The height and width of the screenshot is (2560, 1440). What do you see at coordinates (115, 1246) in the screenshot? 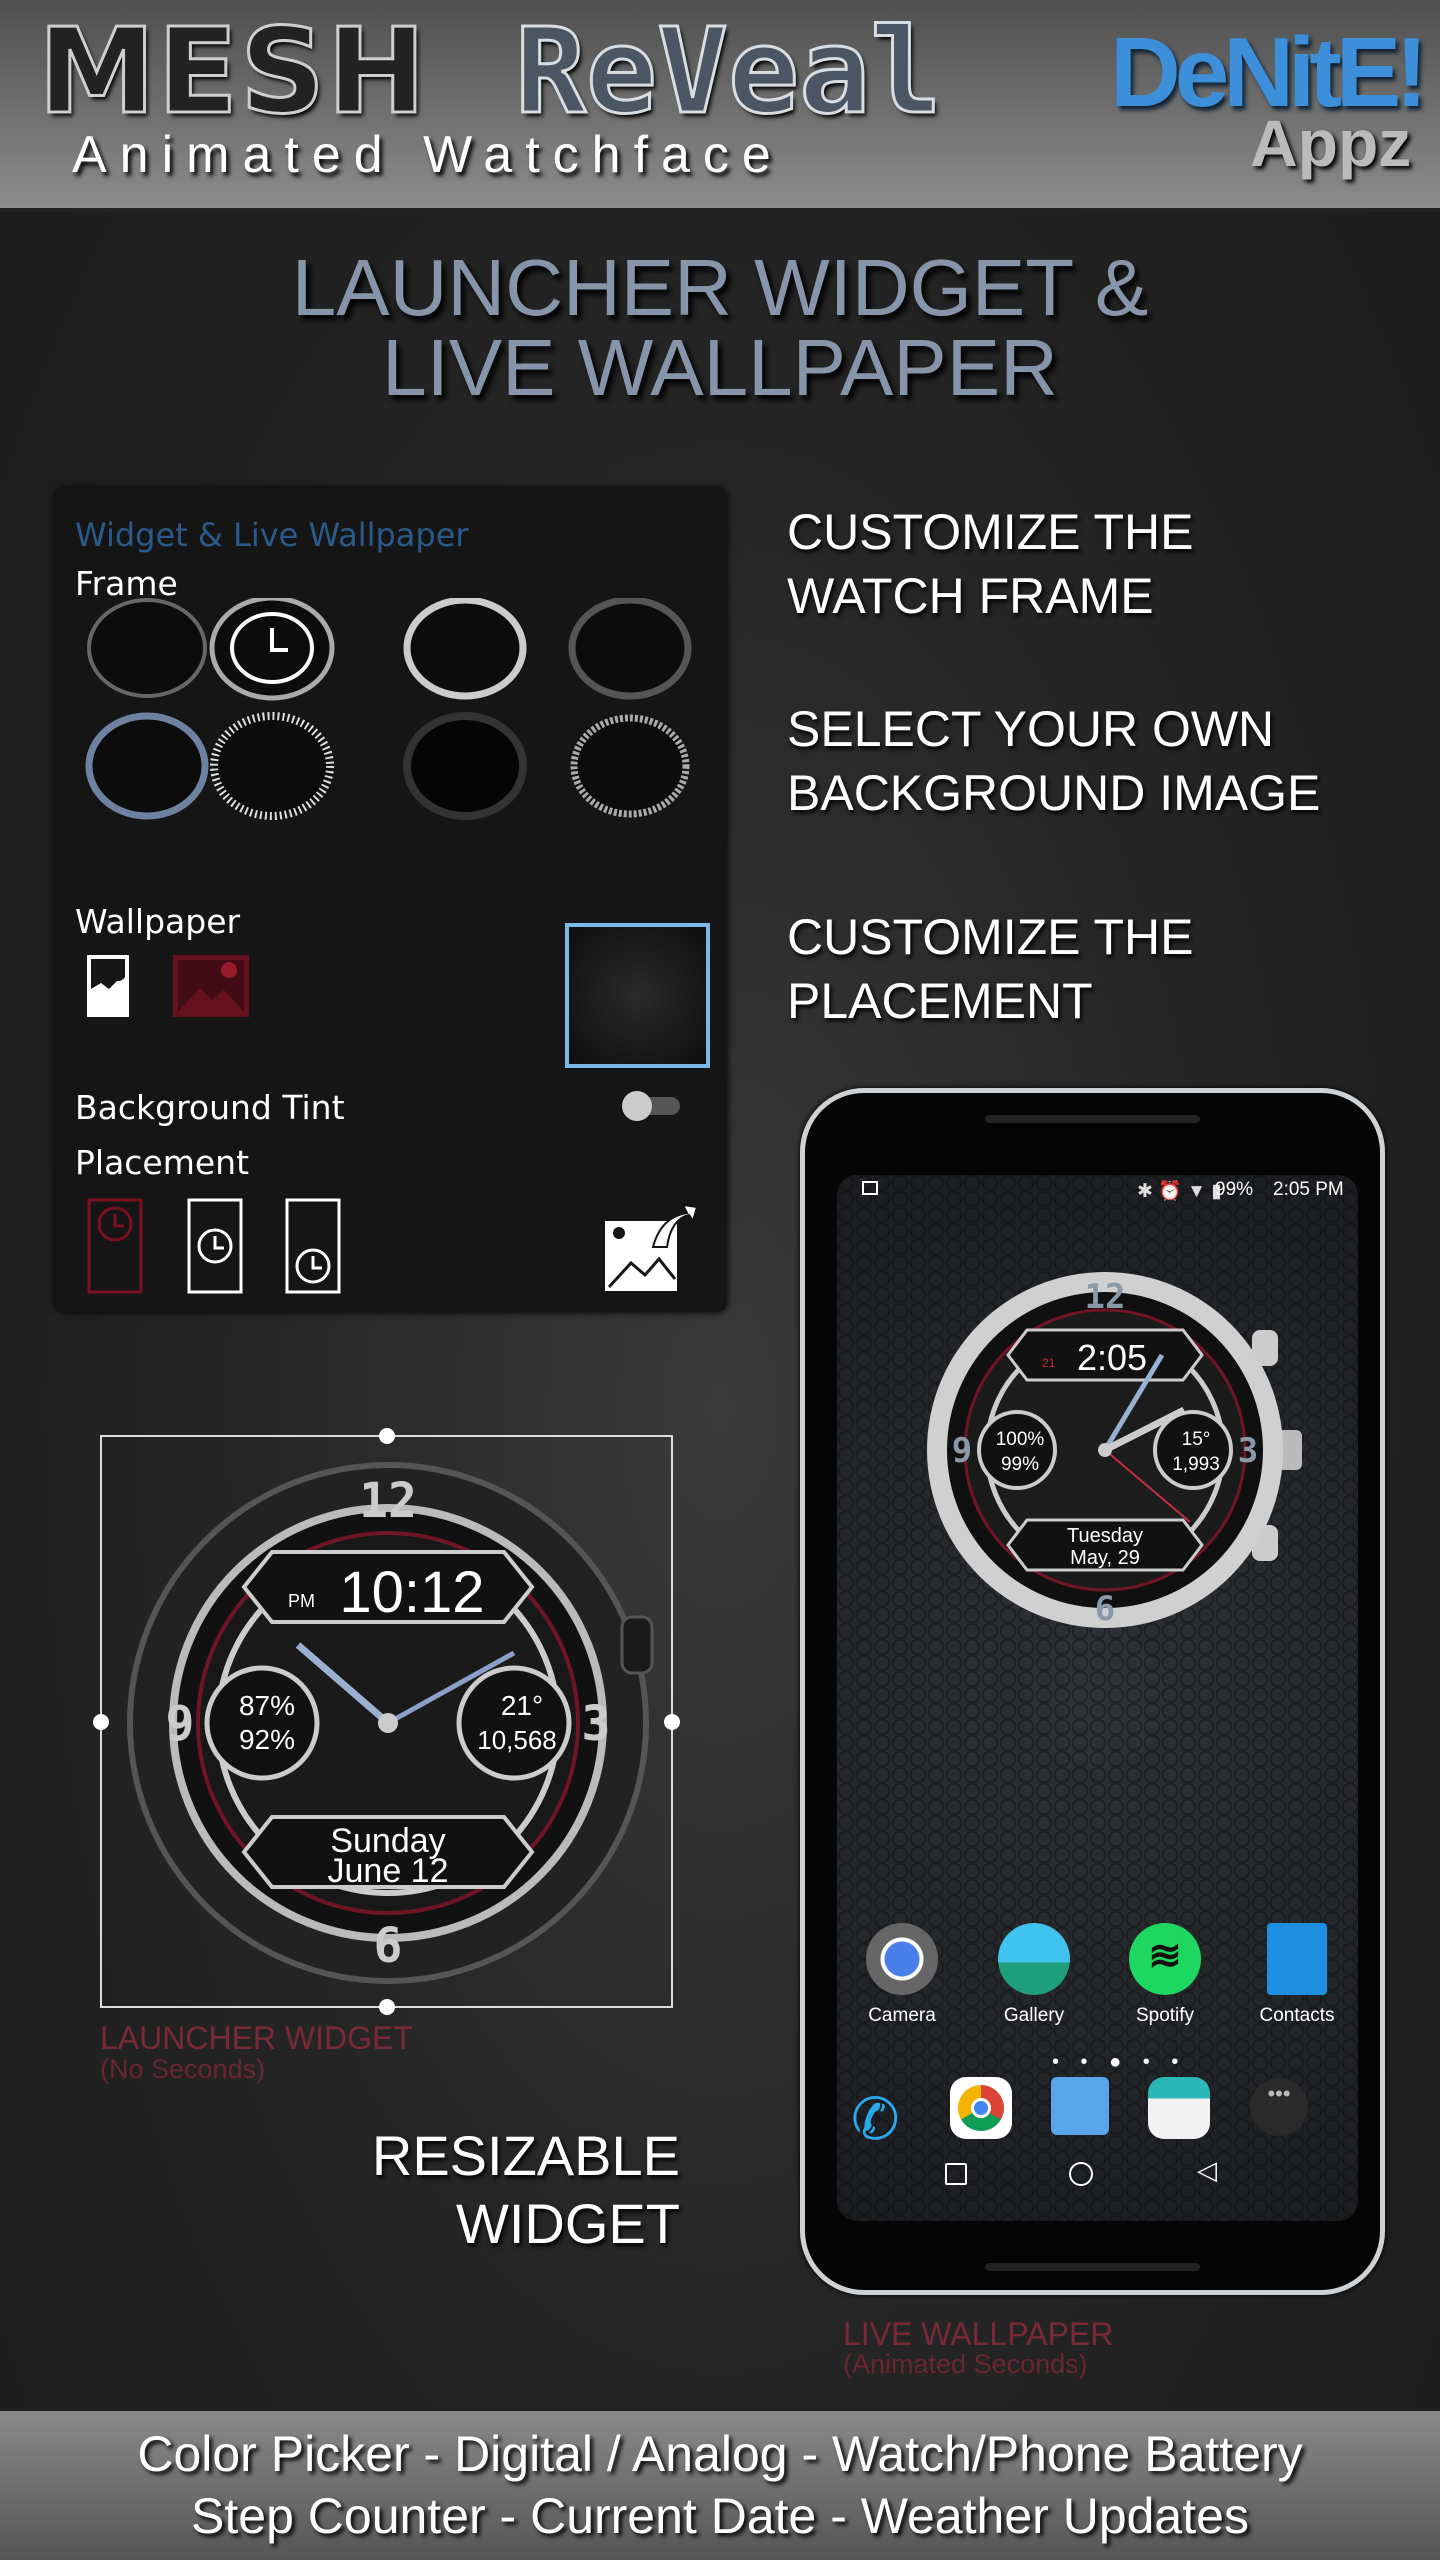
I see `placement-top-selected` at bounding box center [115, 1246].